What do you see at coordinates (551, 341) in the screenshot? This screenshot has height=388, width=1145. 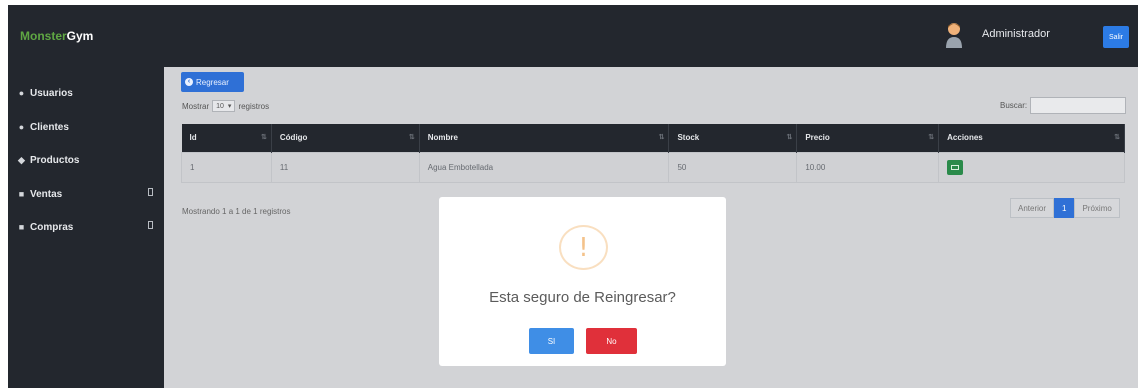 I see `confirm-yes-button: SI` at bounding box center [551, 341].